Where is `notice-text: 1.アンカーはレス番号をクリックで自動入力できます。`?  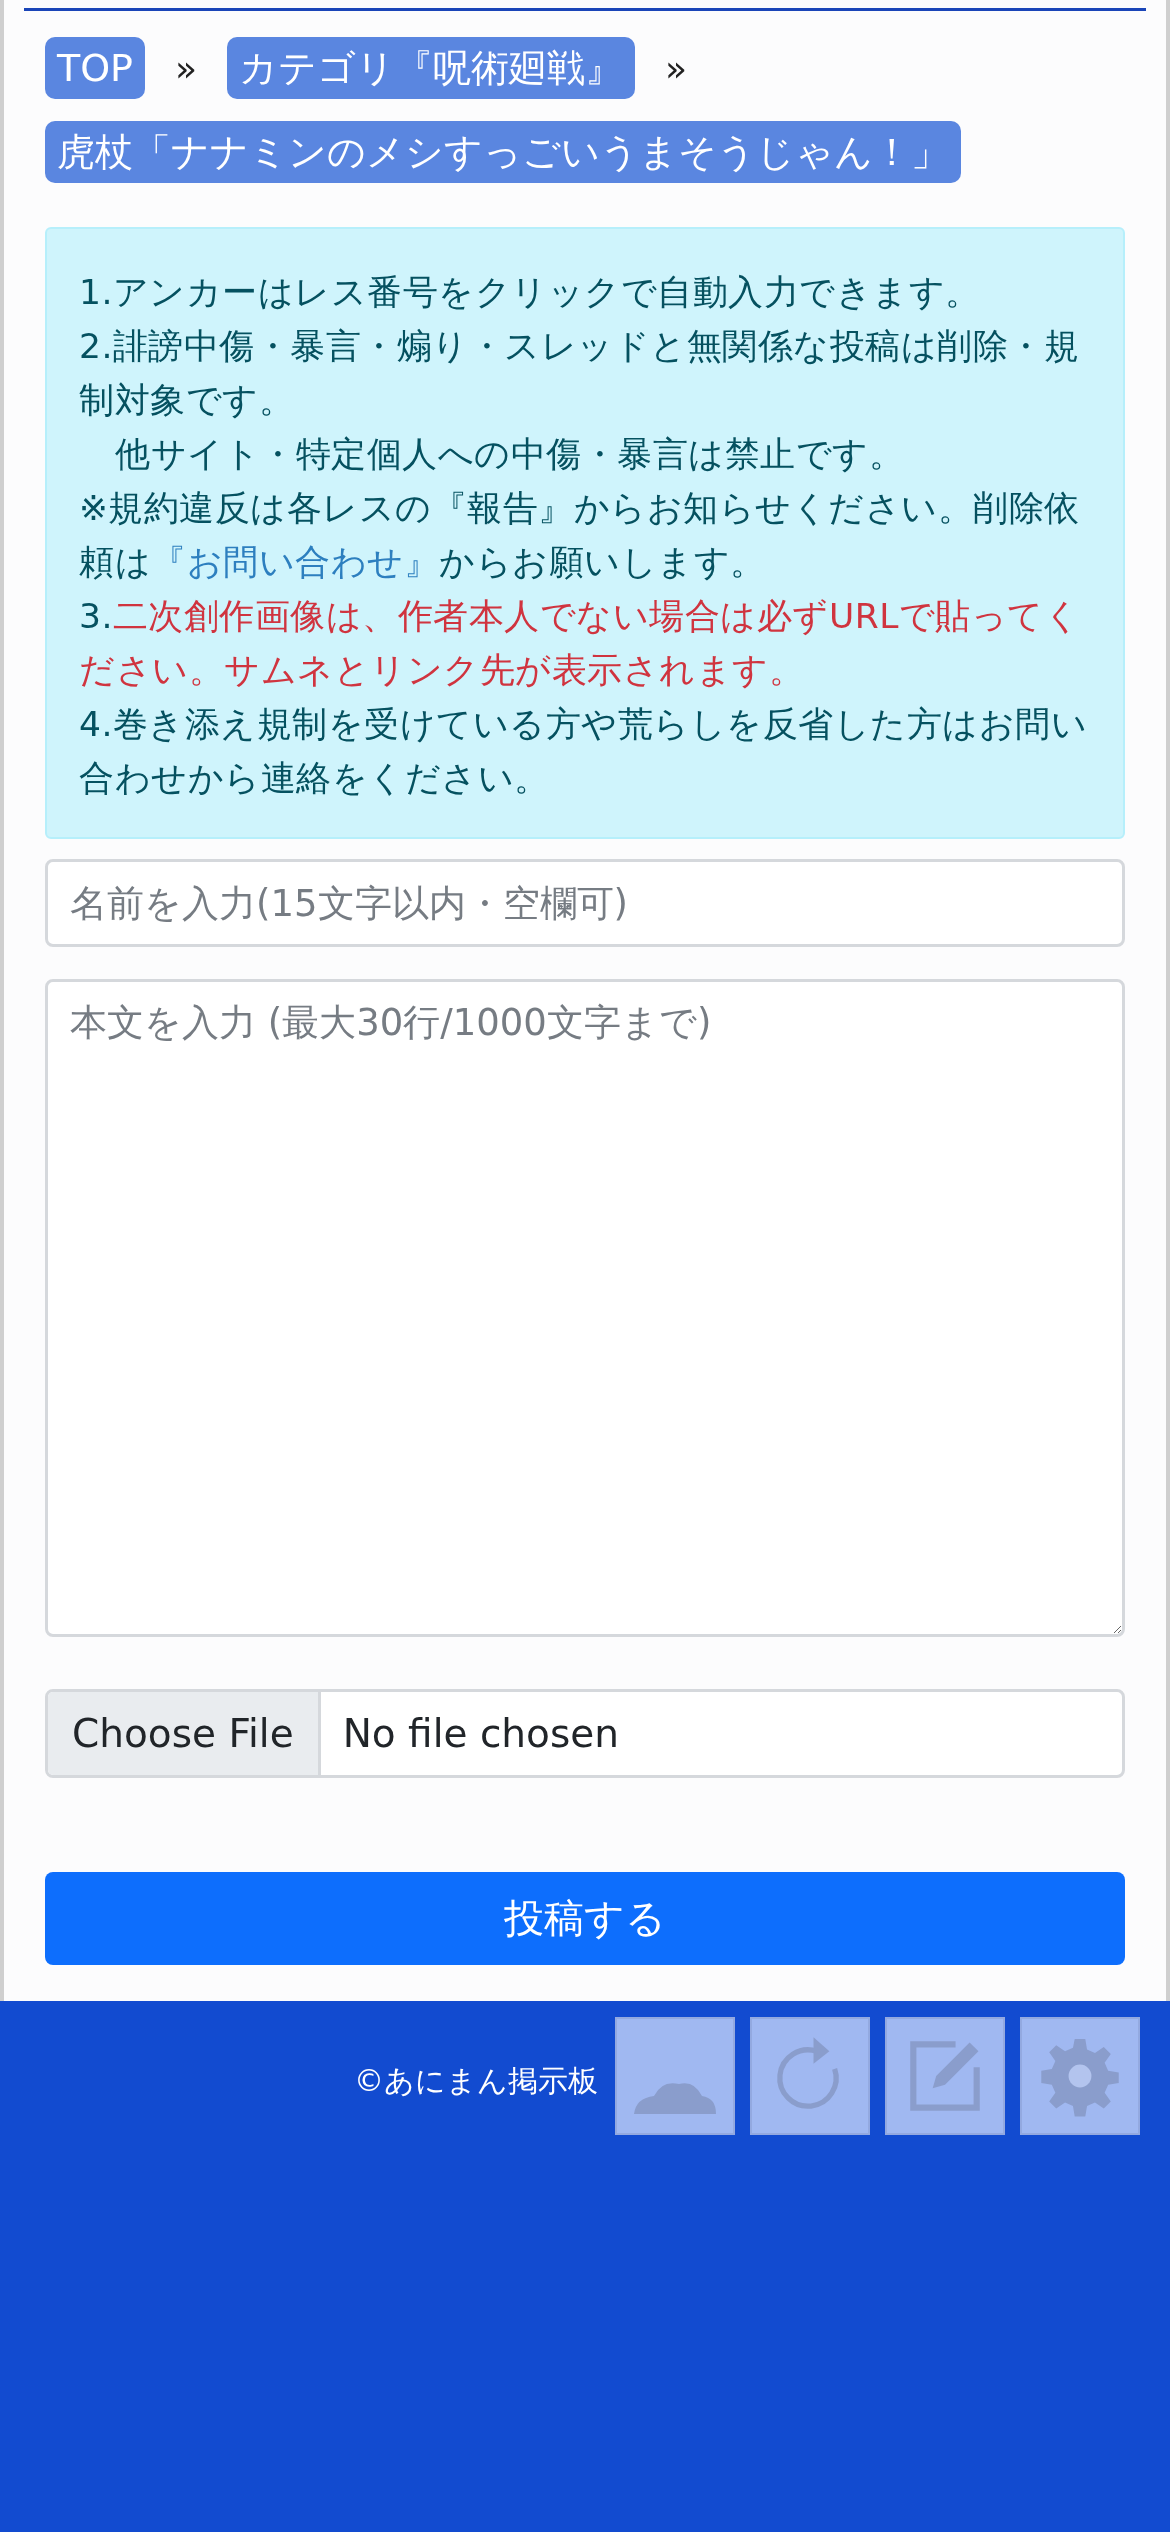
notice-text: 1.アンカーはレス番号をクリックで自動入力できます。 is located at coordinates (530, 292).